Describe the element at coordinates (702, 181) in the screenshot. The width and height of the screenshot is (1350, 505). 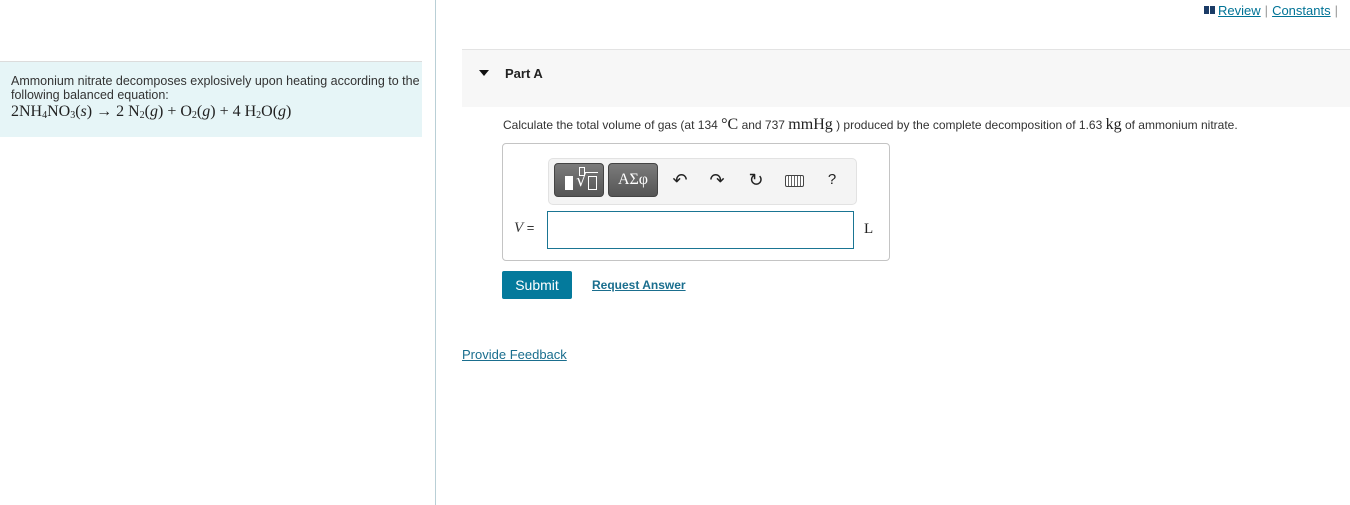
I see `math-toolbar: √ ΑΣφ ↶ ↷ ↻ ?` at that location.